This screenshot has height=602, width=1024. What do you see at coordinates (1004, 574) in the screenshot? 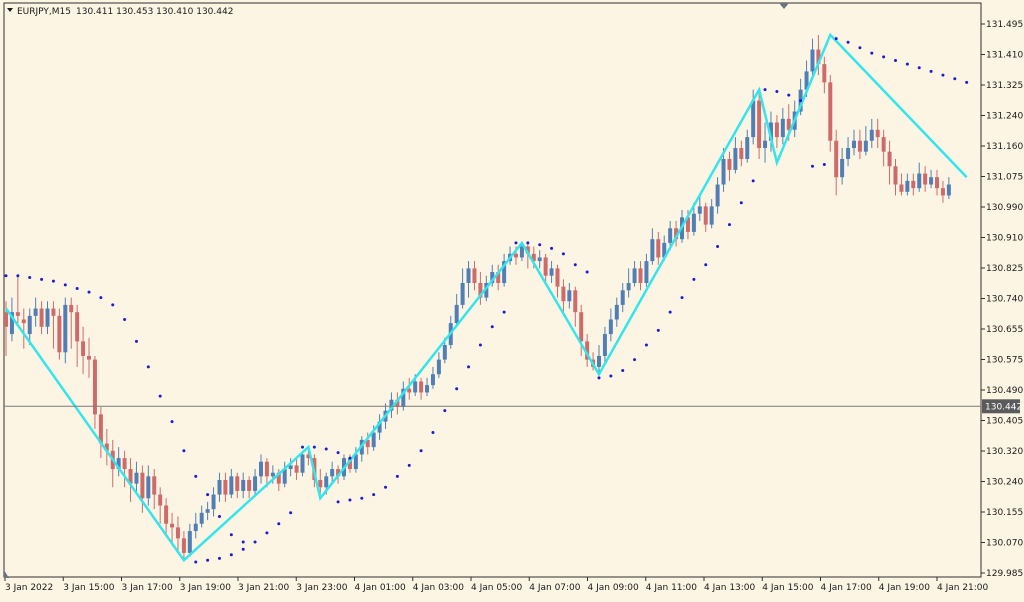
I see `price-tick-label: 129.985` at bounding box center [1004, 574].